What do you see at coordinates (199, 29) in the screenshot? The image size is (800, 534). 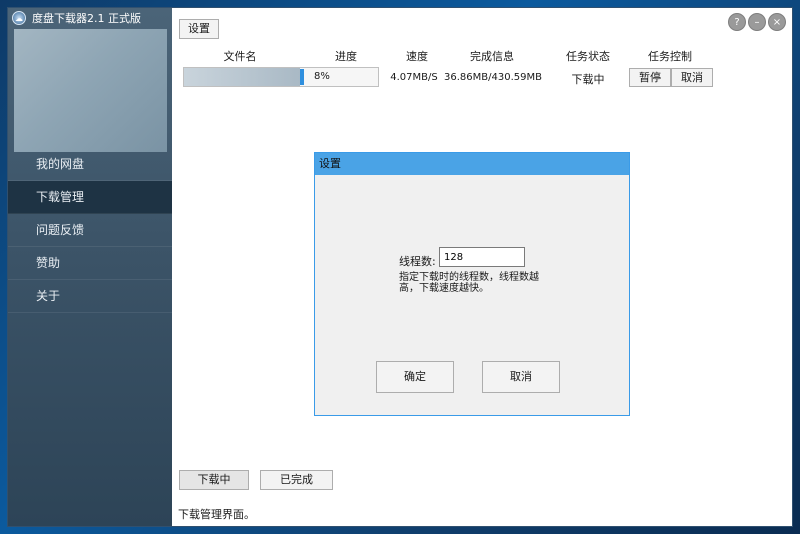 I see `settings-button: 设置` at bounding box center [199, 29].